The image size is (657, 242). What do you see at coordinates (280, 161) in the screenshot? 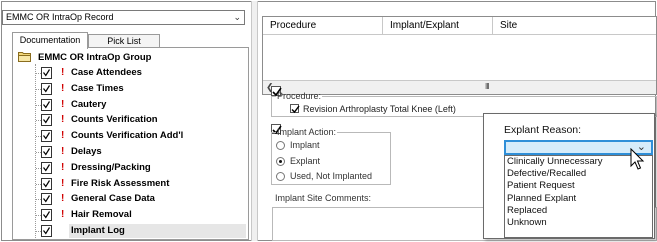
I see `radio-explant` at bounding box center [280, 161].